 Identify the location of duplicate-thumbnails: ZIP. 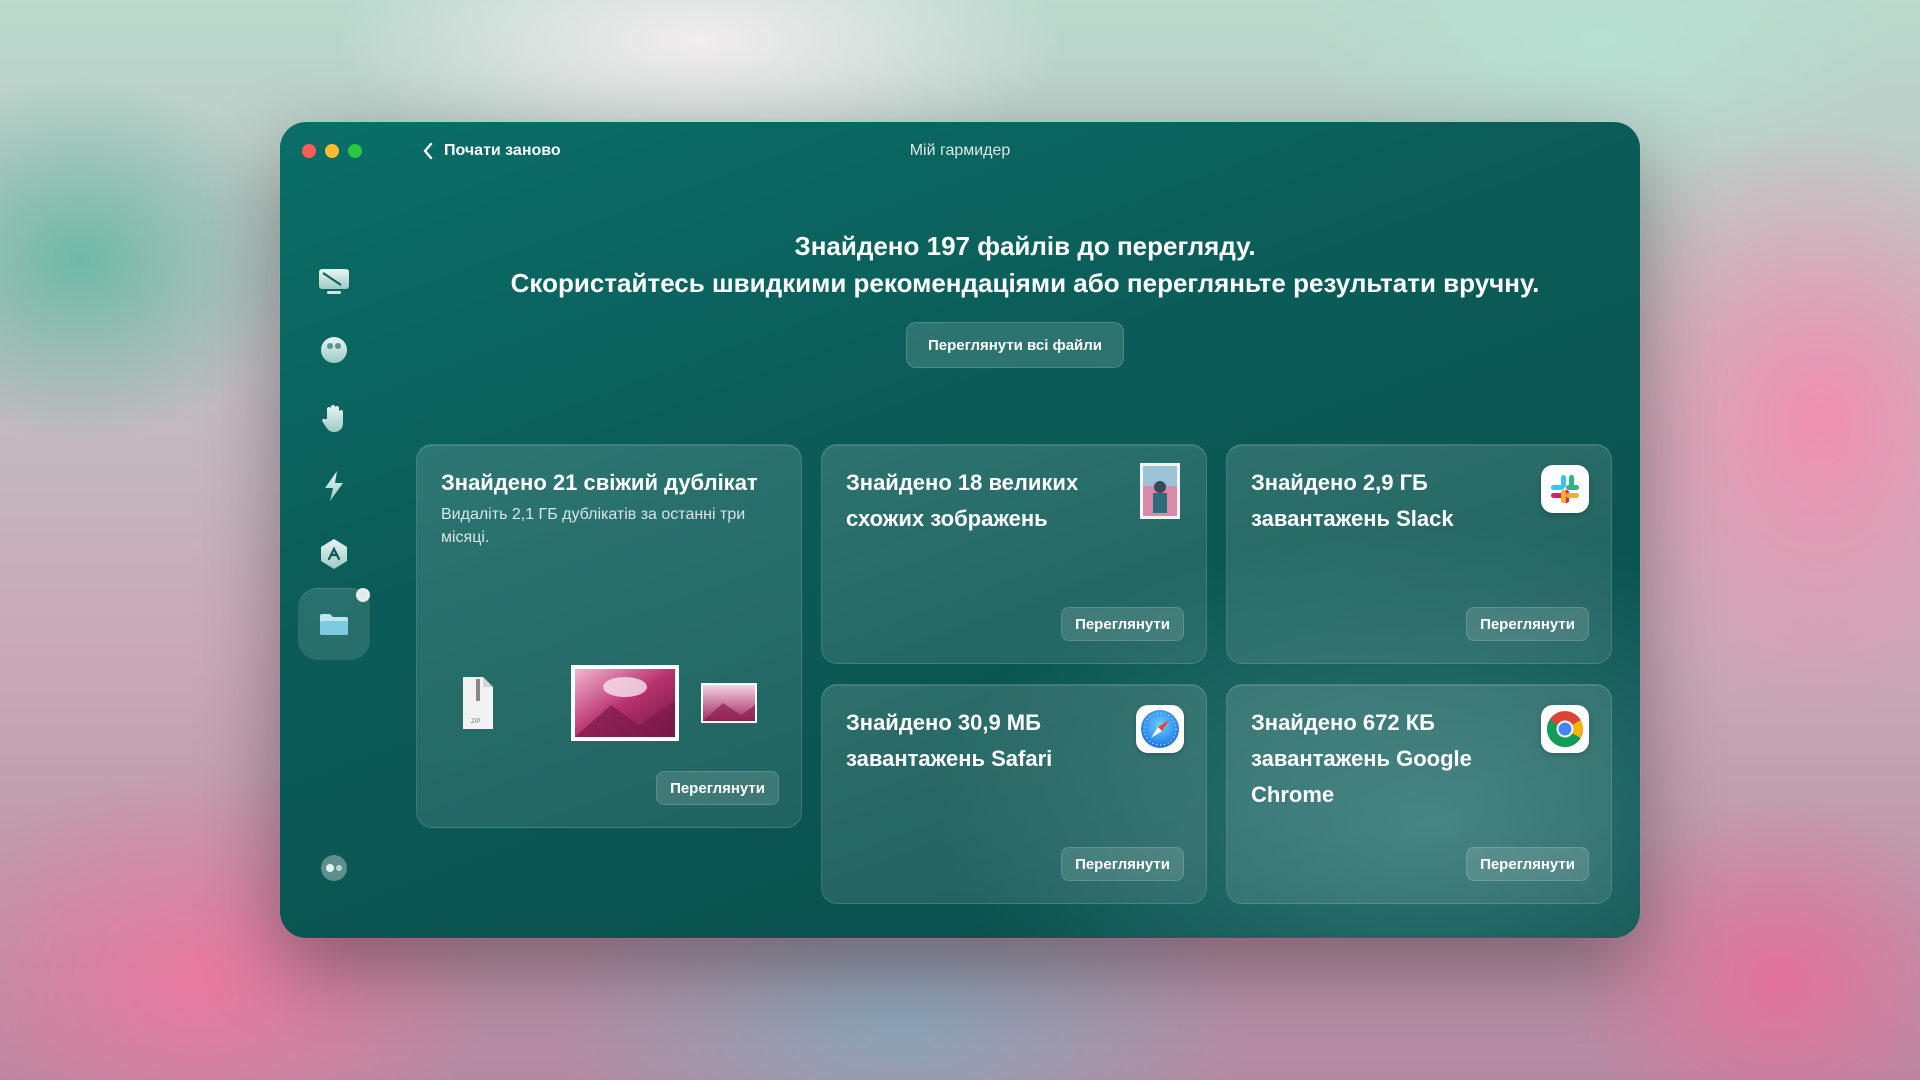
(611, 705).